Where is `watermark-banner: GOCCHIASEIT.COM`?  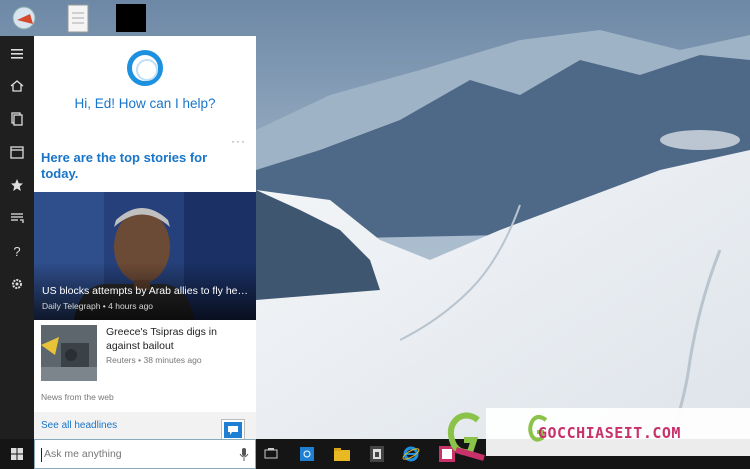 watermark-banner: GOCCHIASEIT.COM is located at coordinates (618, 432).